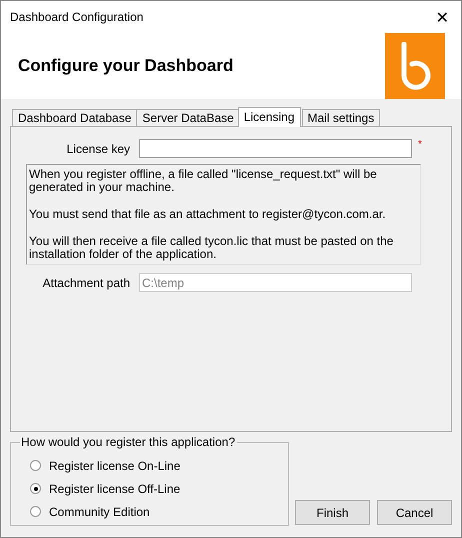 This screenshot has width=462, height=538. Describe the element at coordinates (159, 511) in the screenshot. I see `radio-option: Community Edition` at that location.